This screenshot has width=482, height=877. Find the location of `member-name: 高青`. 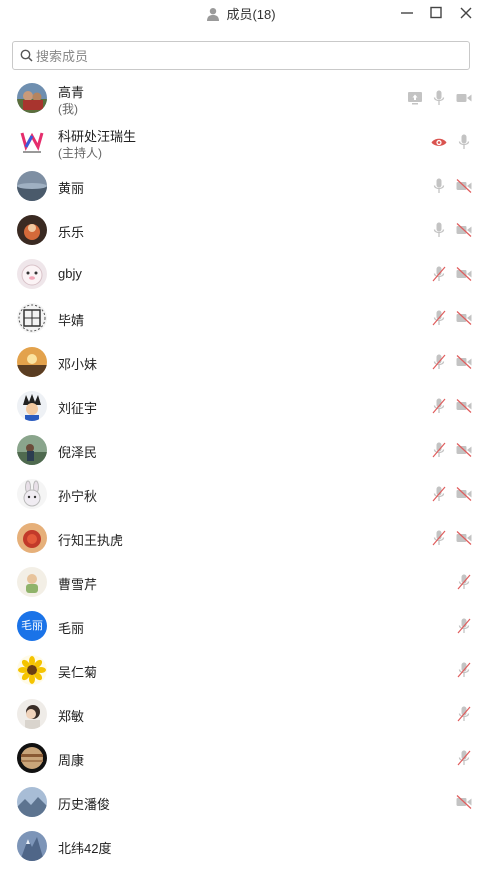

member-name: 高青 is located at coordinates (71, 92).